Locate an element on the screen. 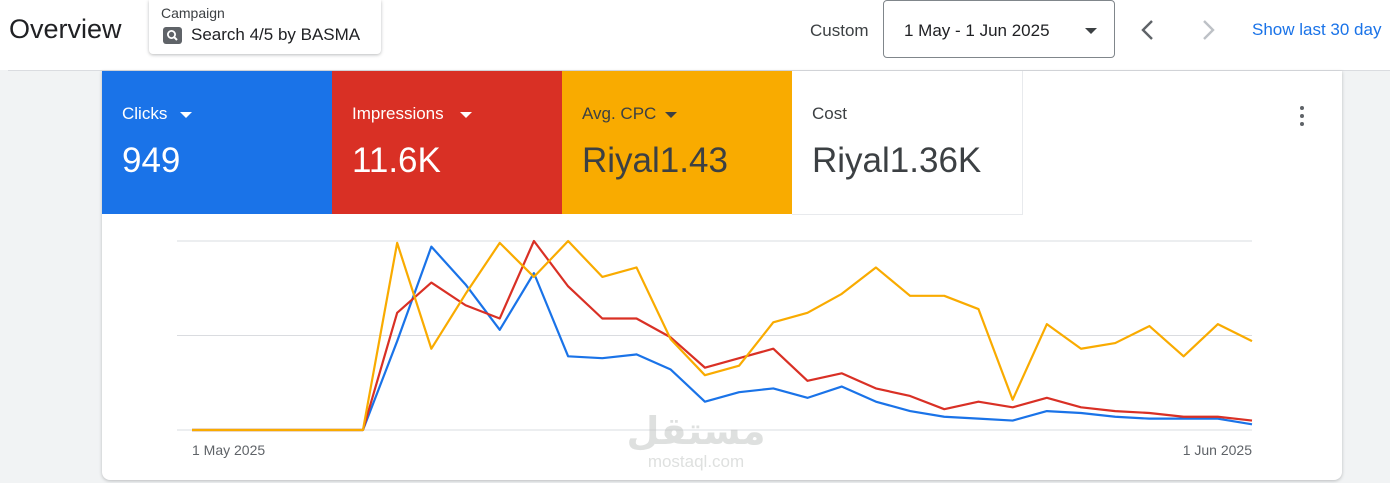  chevron-right-icon is located at coordinates (1209, 30).